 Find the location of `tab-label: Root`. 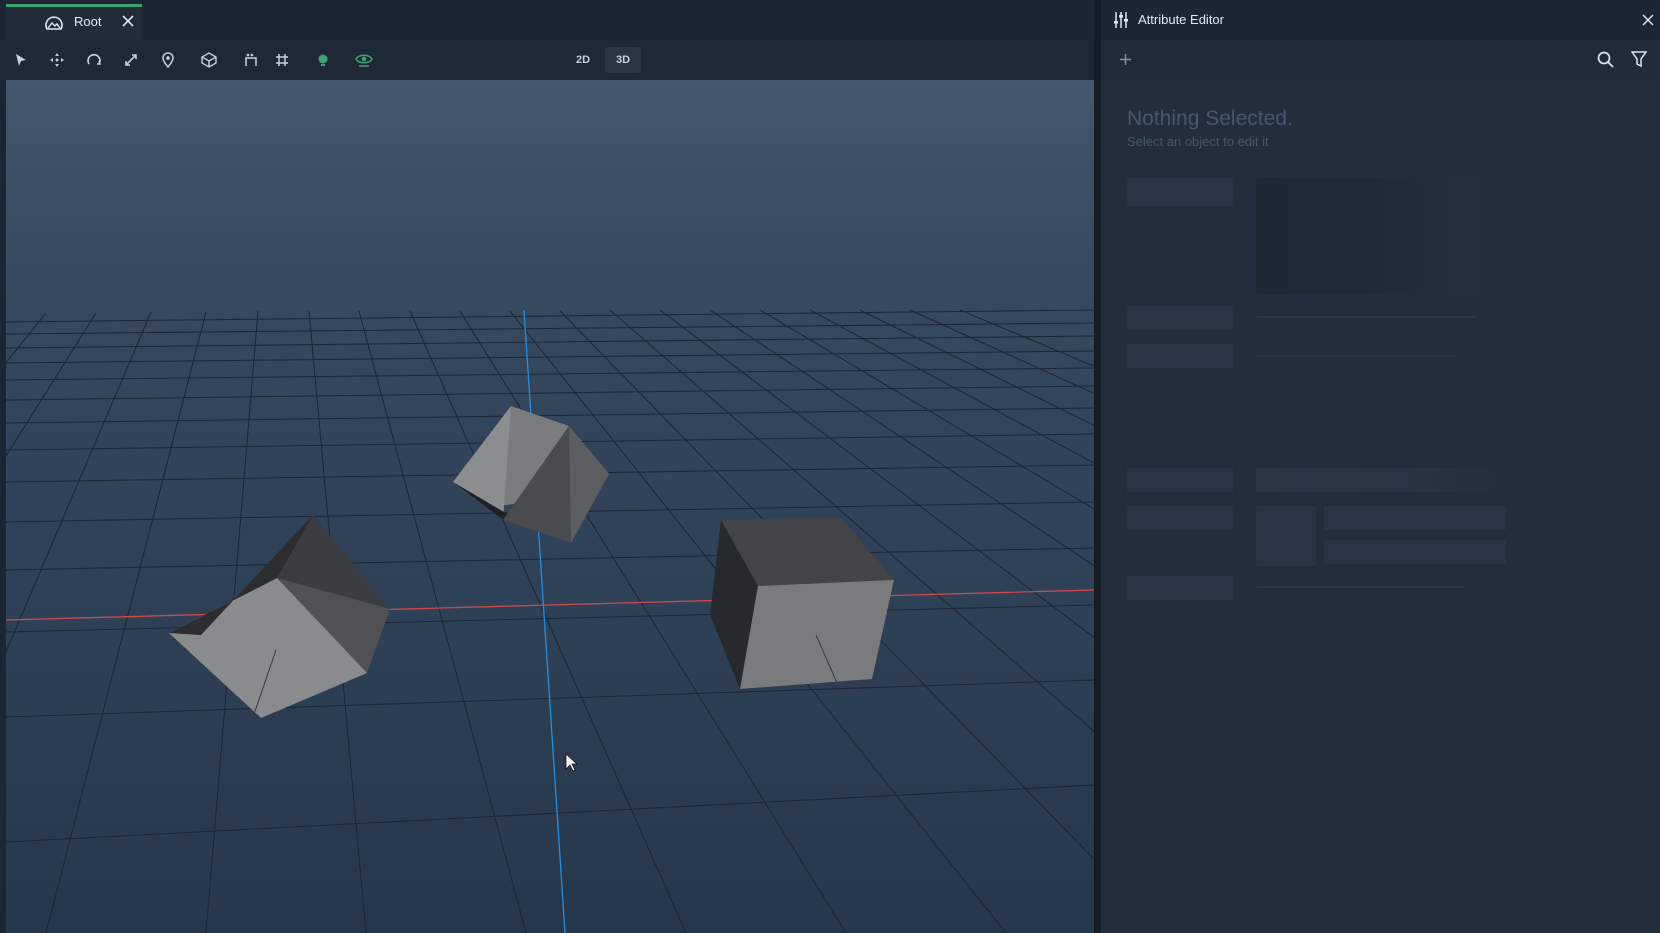

tab-label: Root is located at coordinates (88, 21).